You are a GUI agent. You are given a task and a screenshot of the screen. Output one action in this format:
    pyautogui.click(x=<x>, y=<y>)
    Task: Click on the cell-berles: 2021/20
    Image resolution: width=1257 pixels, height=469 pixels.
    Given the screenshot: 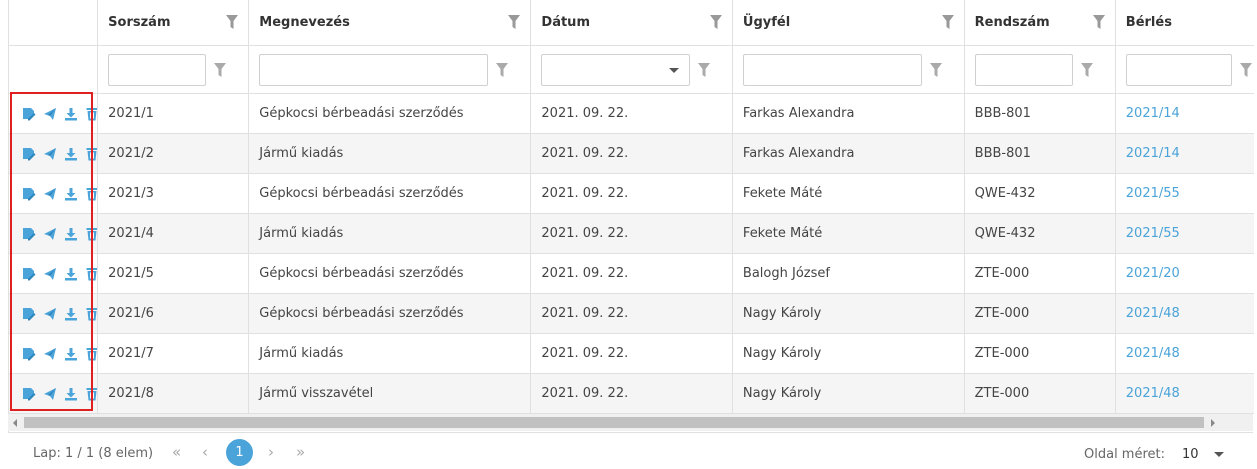 What is the action you would take?
    pyautogui.click(x=1184, y=273)
    